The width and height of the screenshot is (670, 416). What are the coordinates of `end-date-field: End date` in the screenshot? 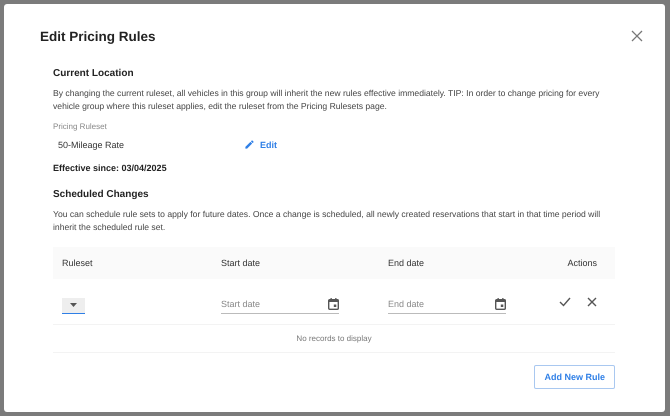 It's located at (447, 306).